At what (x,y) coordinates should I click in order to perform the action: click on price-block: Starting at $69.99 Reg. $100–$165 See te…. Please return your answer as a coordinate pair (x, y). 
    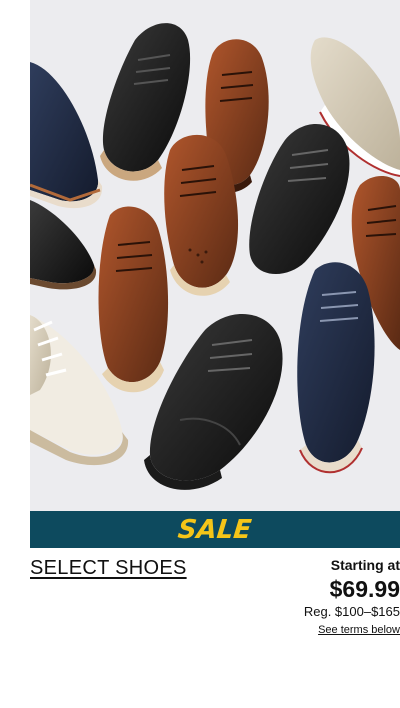
    Looking at the image, I should click on (352, 597).